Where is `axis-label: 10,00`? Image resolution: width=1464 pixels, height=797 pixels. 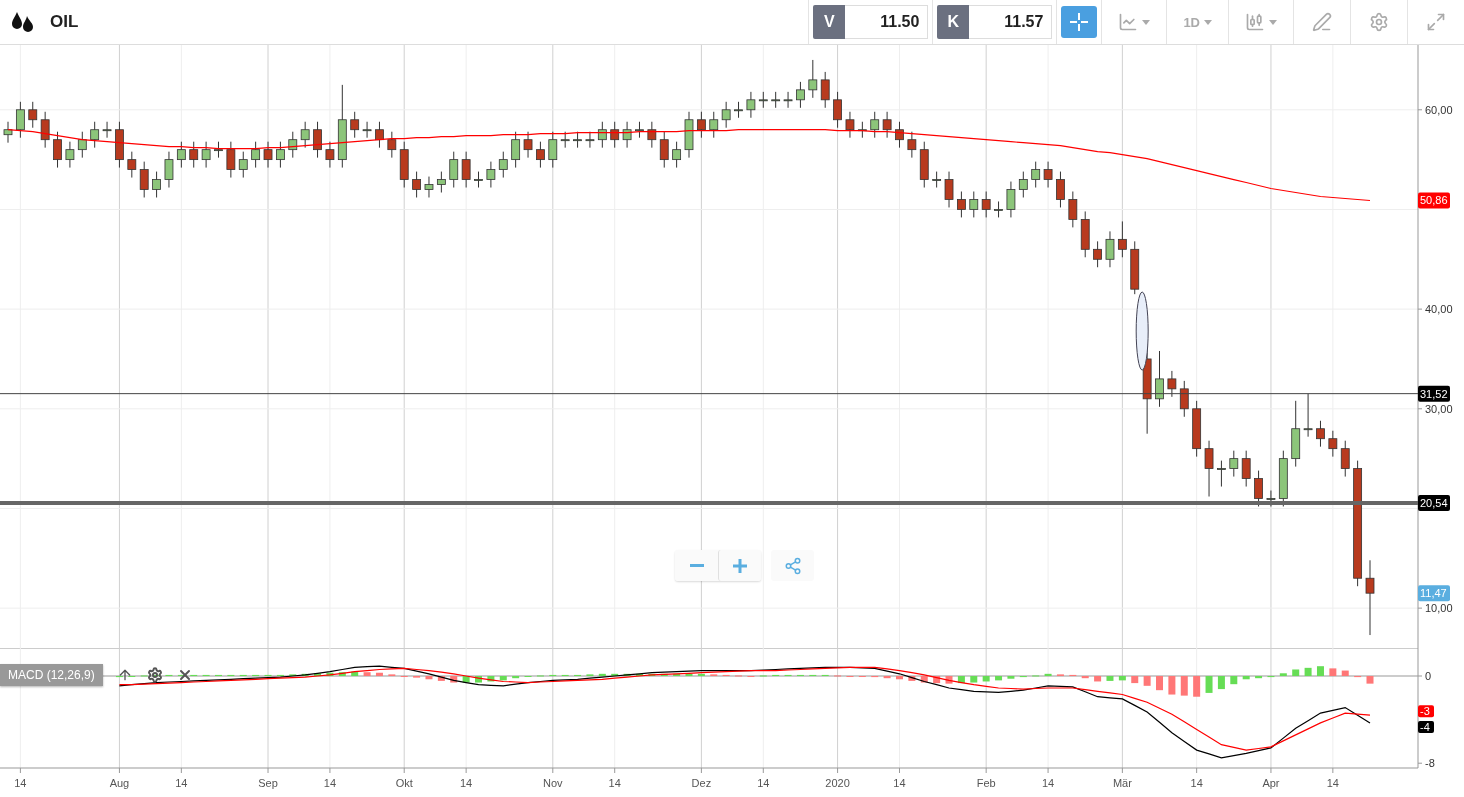 axis-label: 10,00 is located at coordinates (1439, 608).